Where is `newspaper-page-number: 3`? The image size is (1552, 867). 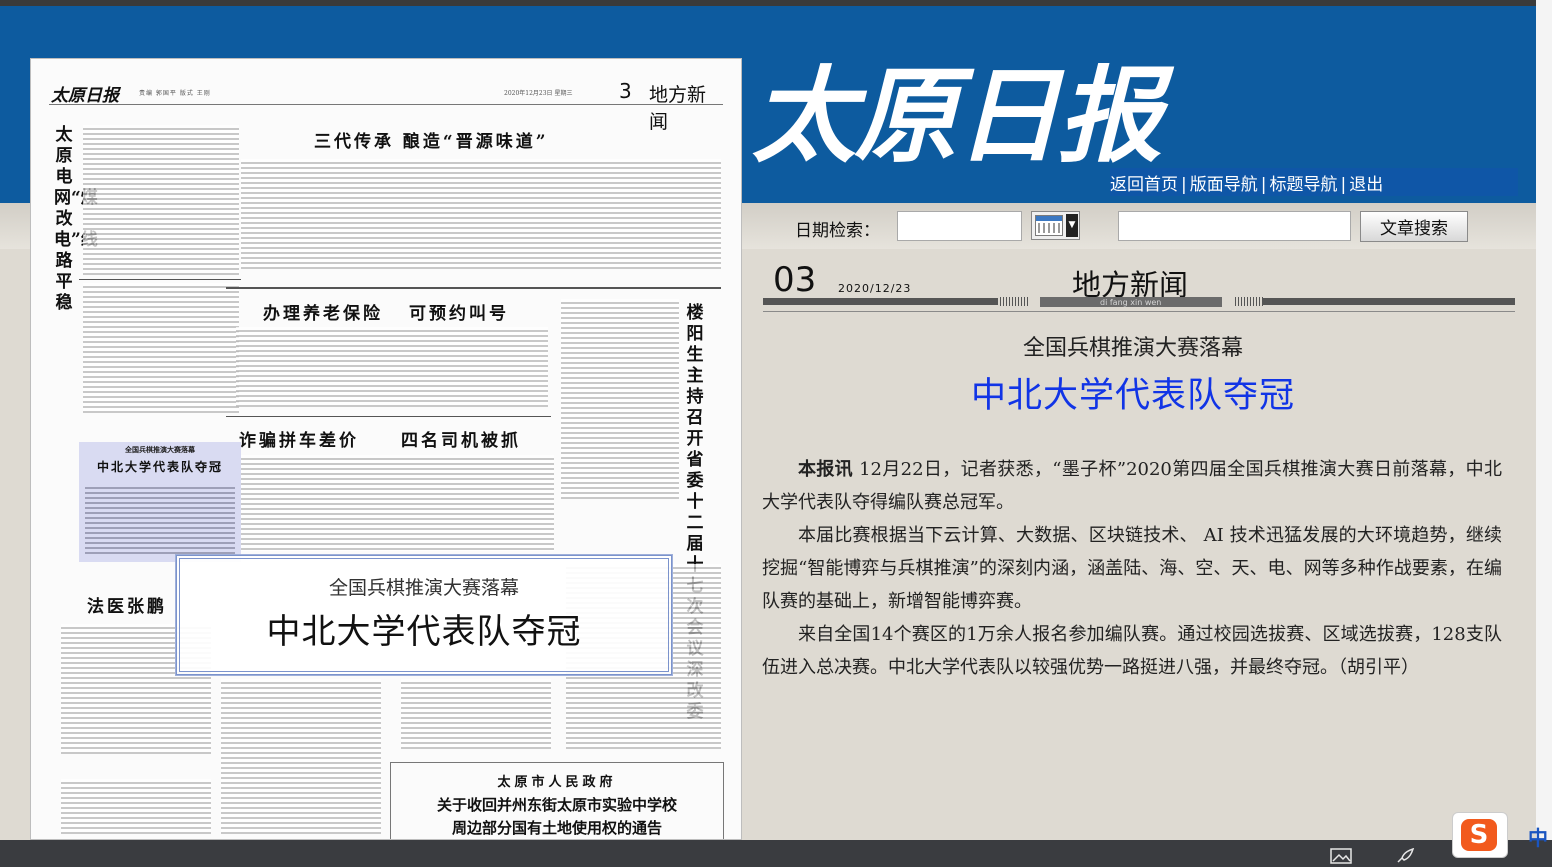 newspaper-page-number: 3 is located at coordinates (625, 91).